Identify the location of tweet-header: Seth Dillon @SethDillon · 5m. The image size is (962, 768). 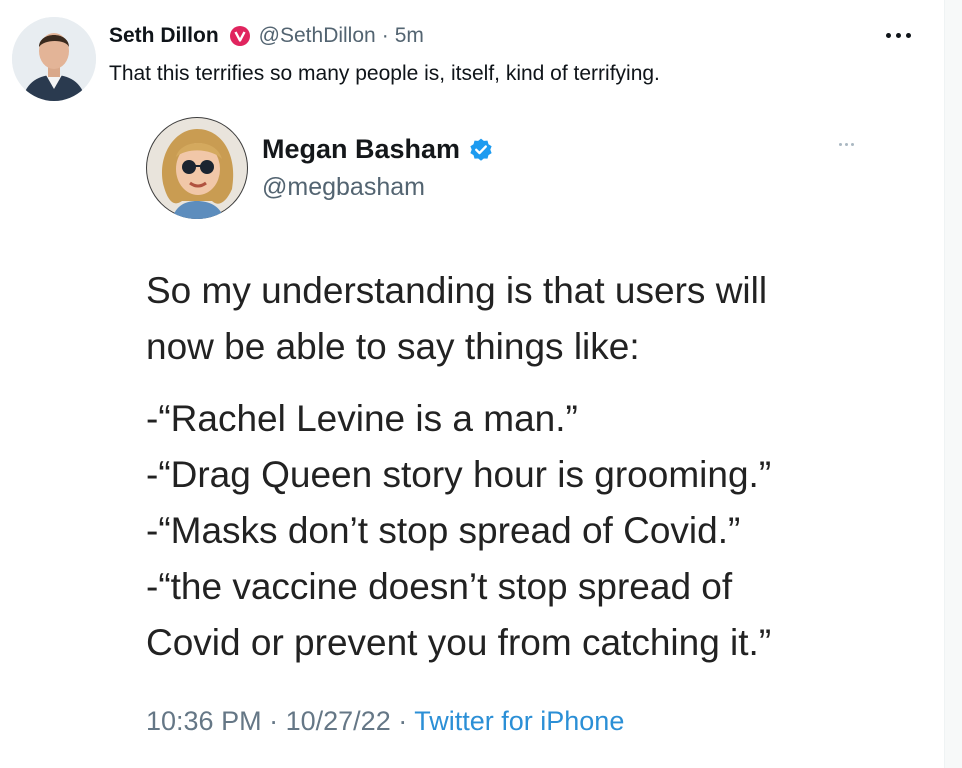
(266, 36).